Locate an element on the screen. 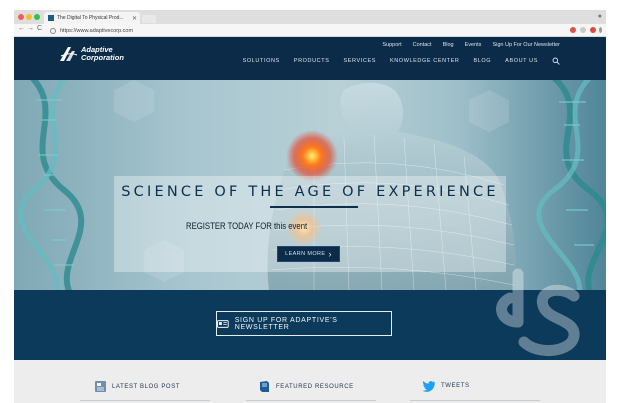  newsletter-button-label: SIGN UP FOR ADAPTIVE'S NEWSLETTER is located at coordinates (286, 323).